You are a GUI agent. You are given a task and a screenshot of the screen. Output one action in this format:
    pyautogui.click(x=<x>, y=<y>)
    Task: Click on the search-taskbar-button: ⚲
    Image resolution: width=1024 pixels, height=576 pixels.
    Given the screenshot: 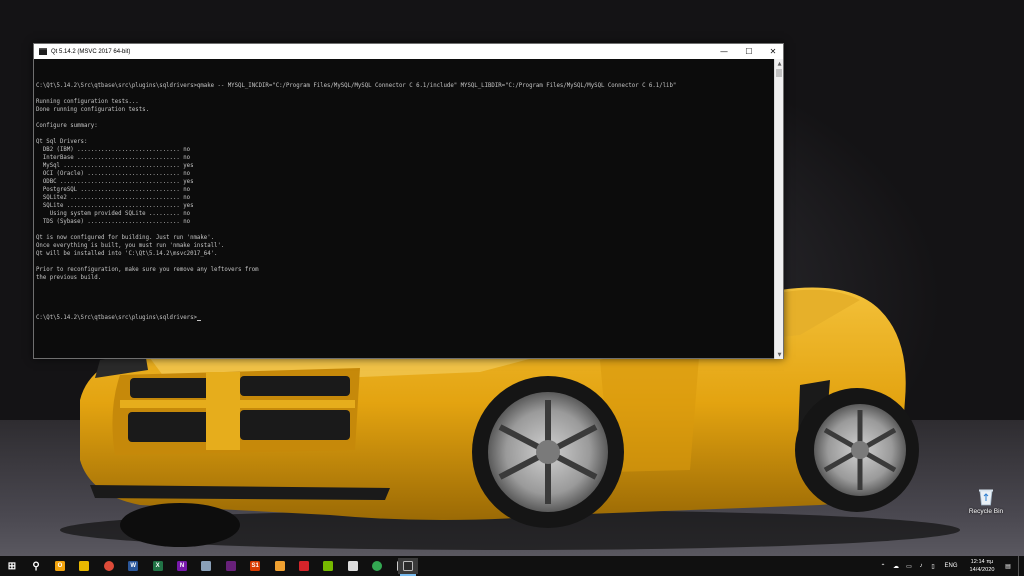 What is the action you would take?
    pyautogui.click(x=36, y=566)
    